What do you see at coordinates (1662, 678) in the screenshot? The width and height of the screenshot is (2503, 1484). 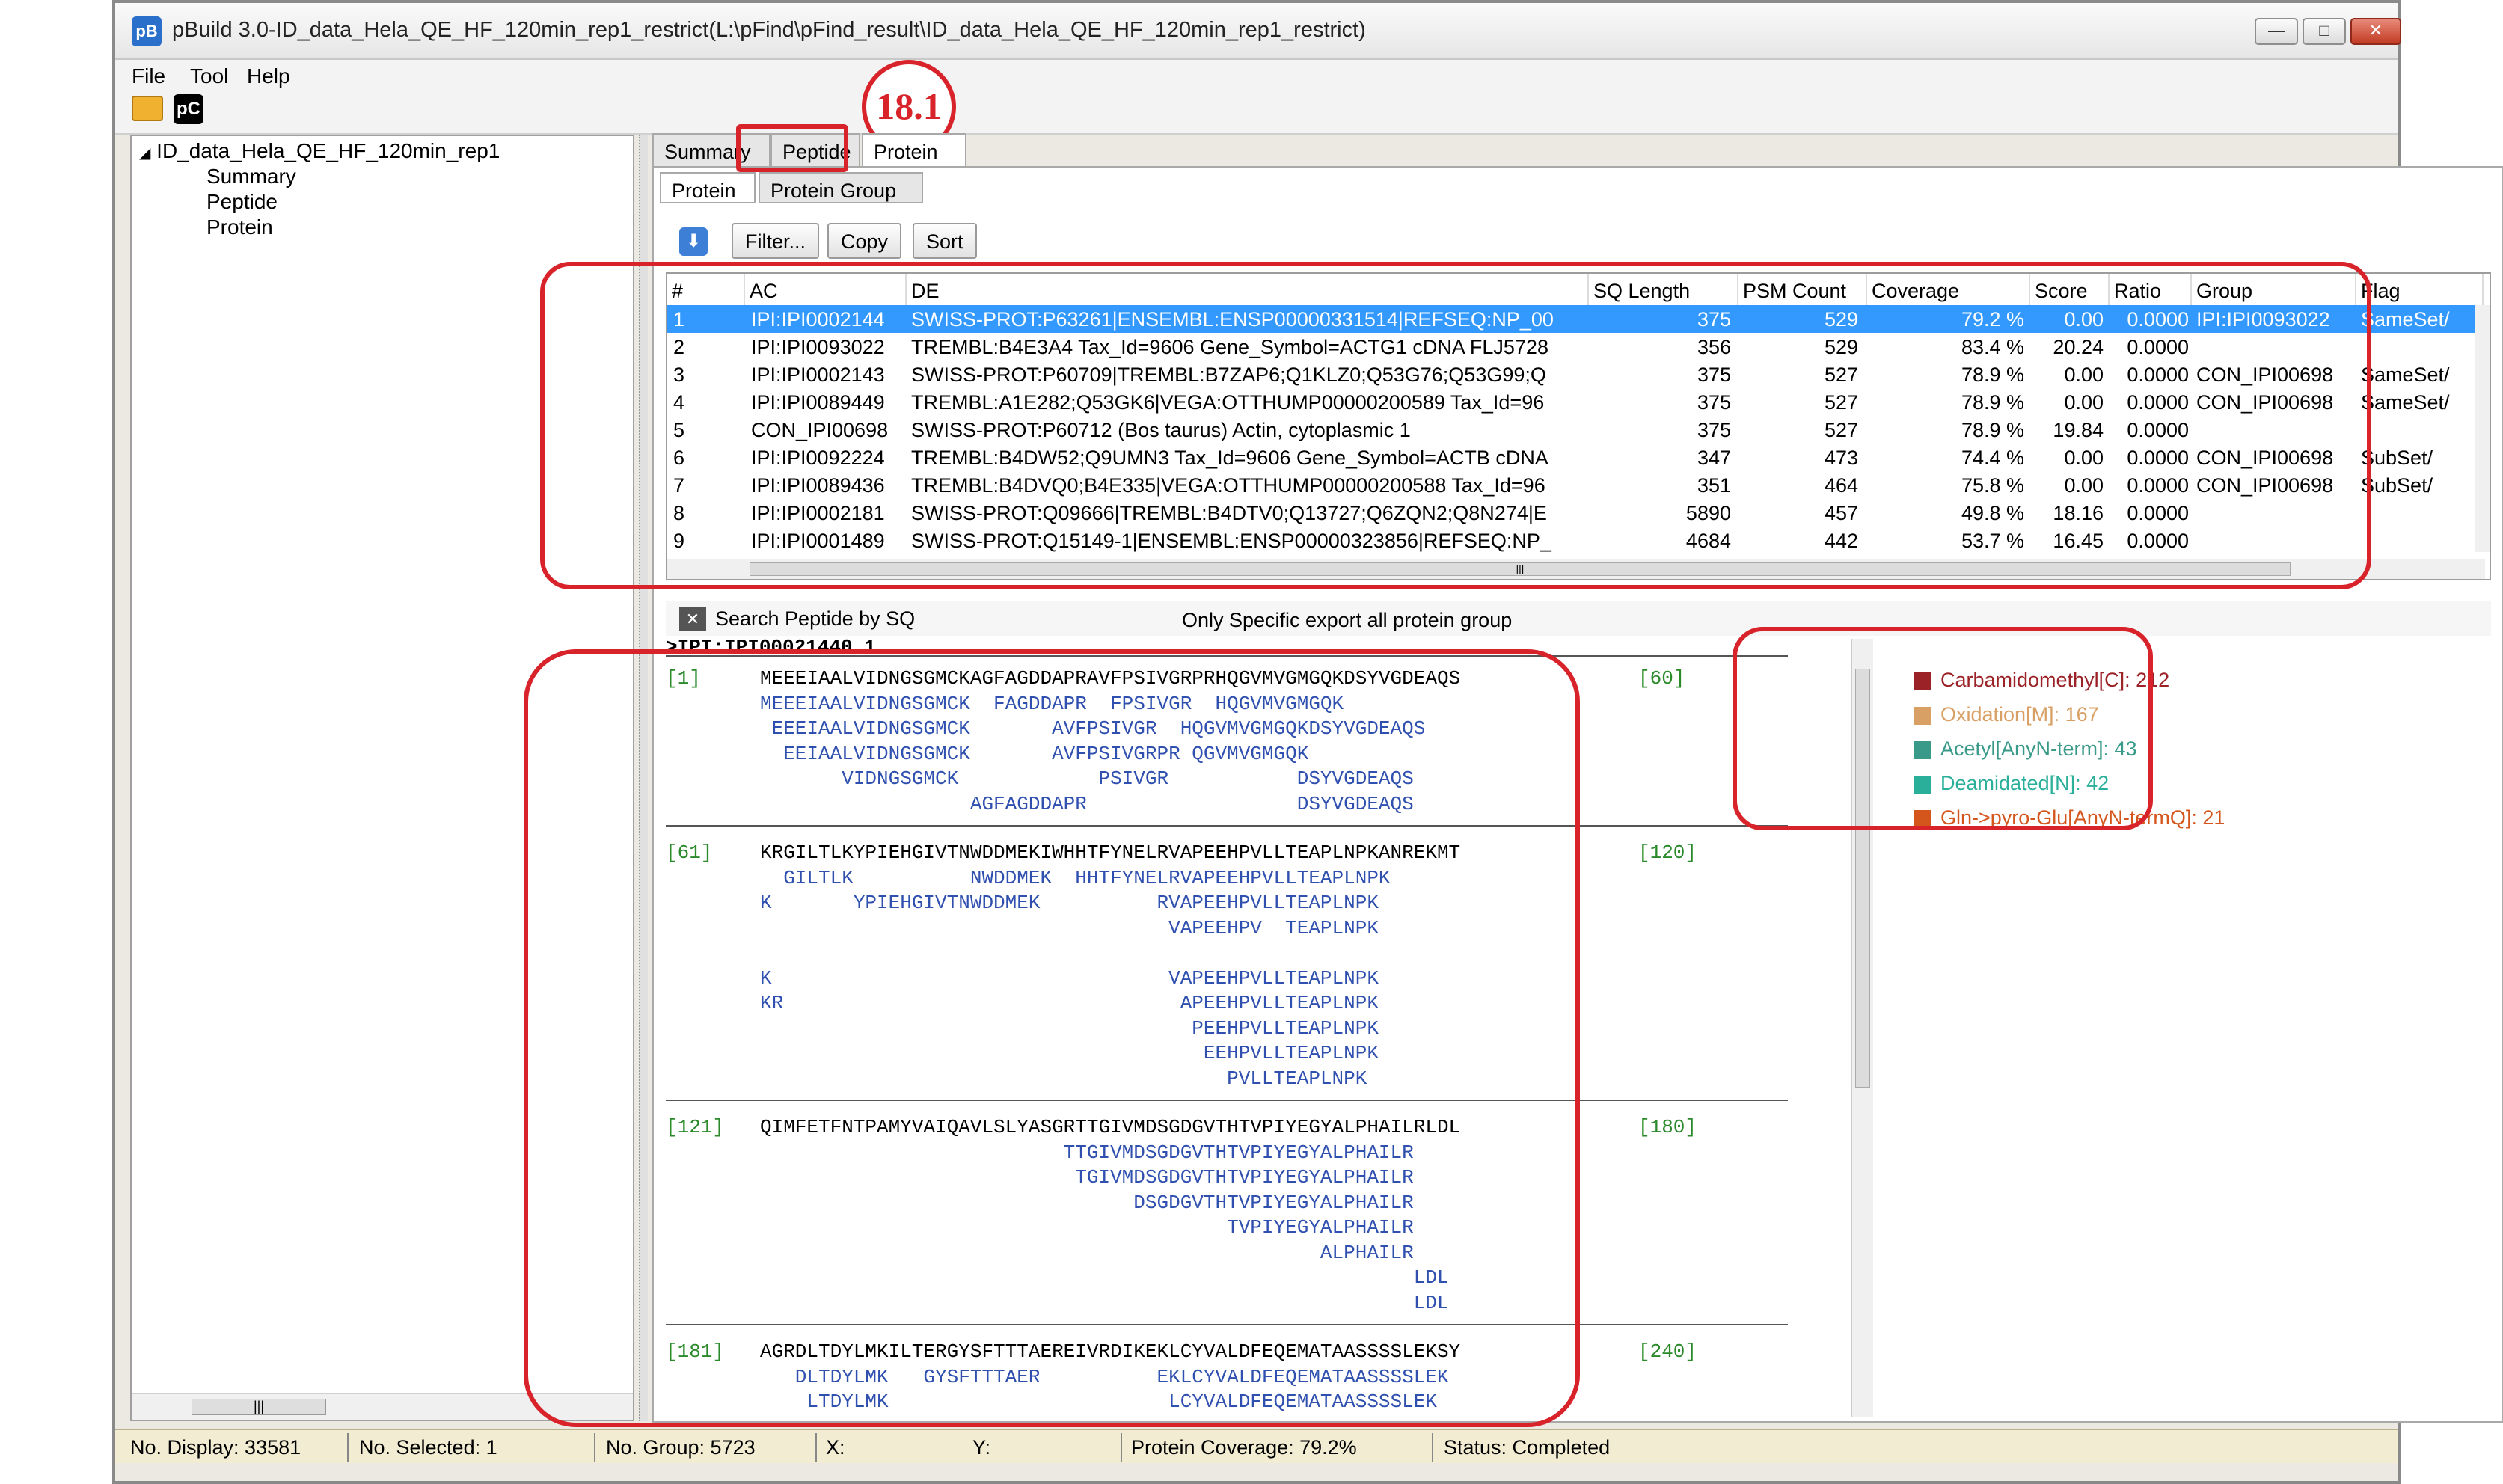 I see `sequence-end-position: [60]` at bounding box center [1662, 678].